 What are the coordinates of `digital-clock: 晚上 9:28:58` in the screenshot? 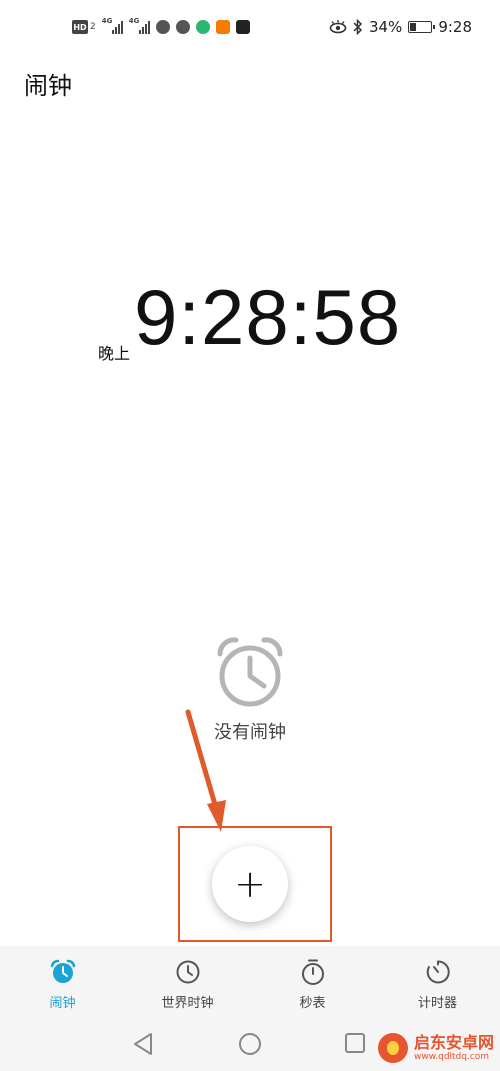 It's located at (250, 326).